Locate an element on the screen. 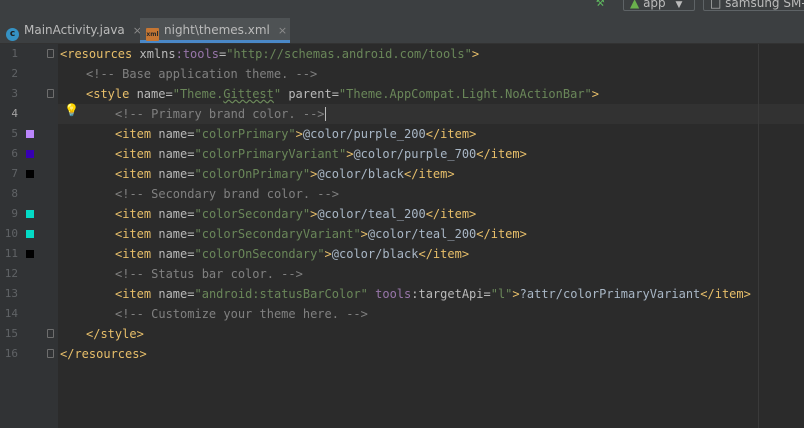 Image resolution: width=804 pixels, height=428 pixels. code-line: <!-- Status bar color. --> is located at coordinates (209, 274).